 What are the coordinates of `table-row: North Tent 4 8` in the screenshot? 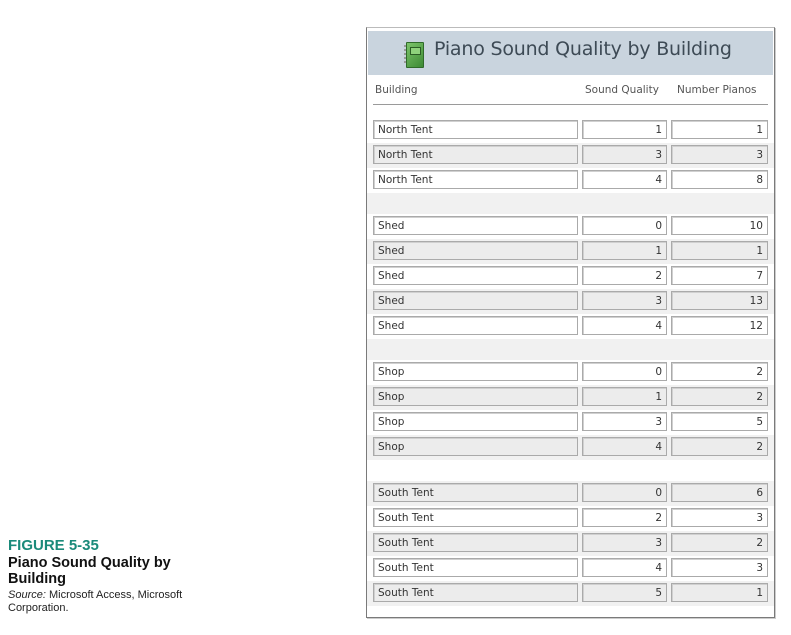 It's located at (570, 180).